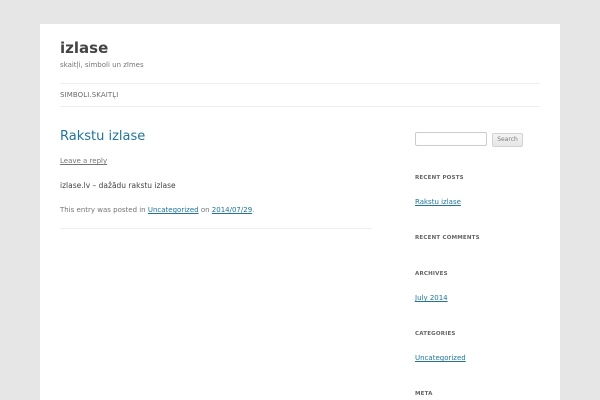  Describe the element at coordinates (83, 161) in the screenshot. I see `leave-reply-link: Leave a reply` at that location.